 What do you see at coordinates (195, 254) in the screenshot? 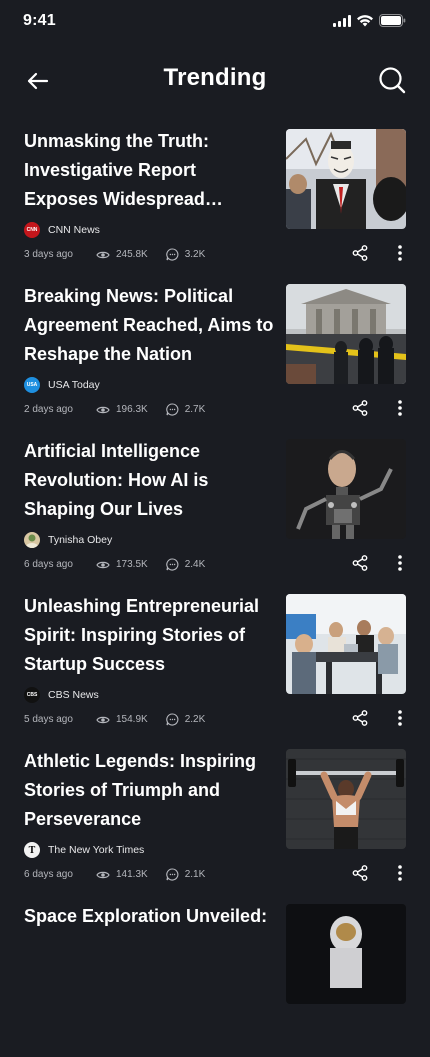
I see `comment-count-value: 3.2K` at bounding box center [195, 254].